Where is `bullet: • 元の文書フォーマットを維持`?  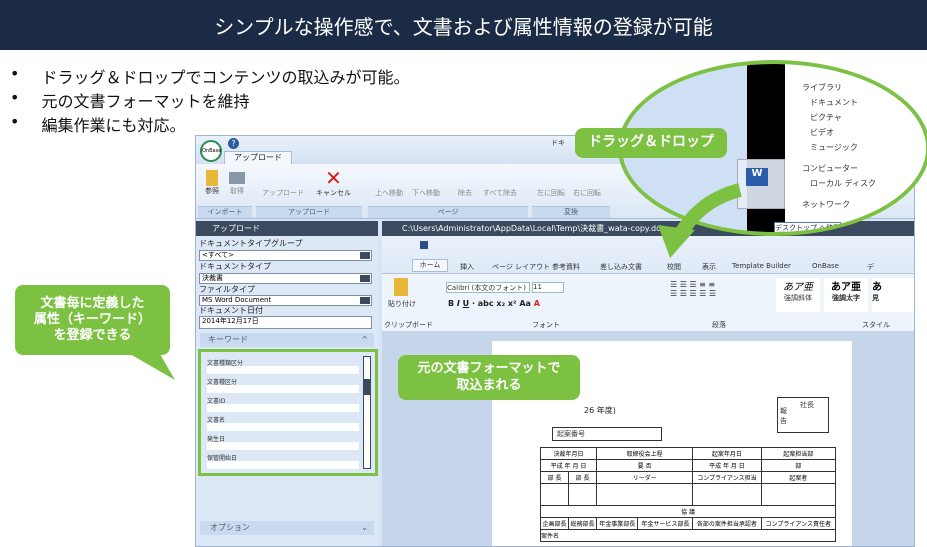
bullet: • 元の文書フォーマットを維持 is located at coordinates (130, 99).